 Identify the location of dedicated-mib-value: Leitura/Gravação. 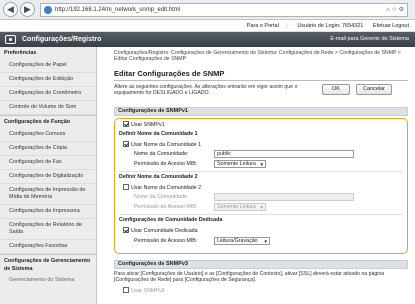
(237, 241).